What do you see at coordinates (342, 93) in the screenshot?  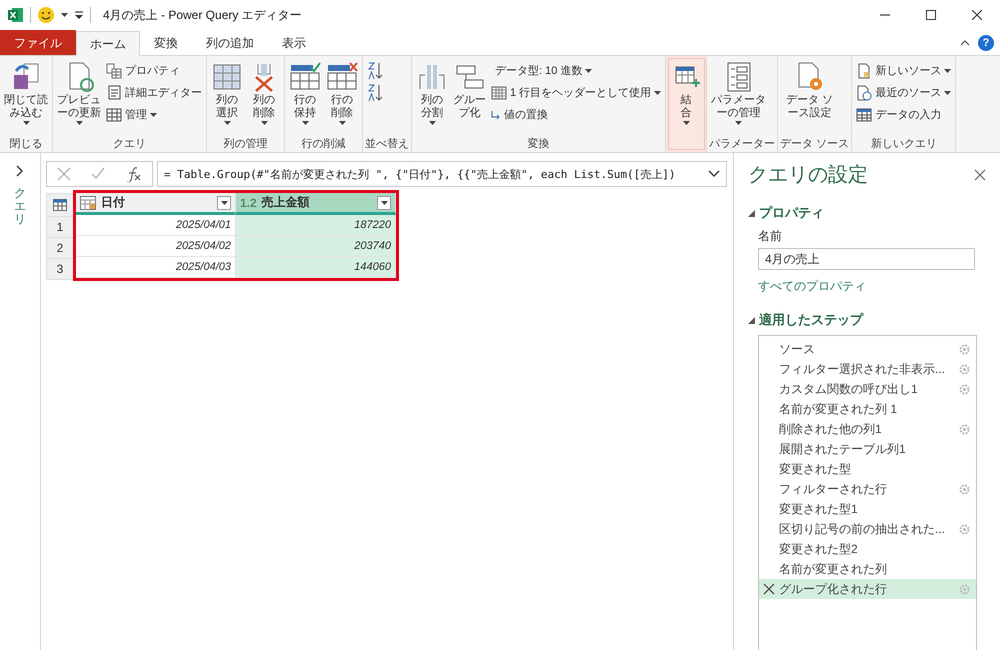 I see `ribbon-button: 行の削除` at bounding box center [342, 93].